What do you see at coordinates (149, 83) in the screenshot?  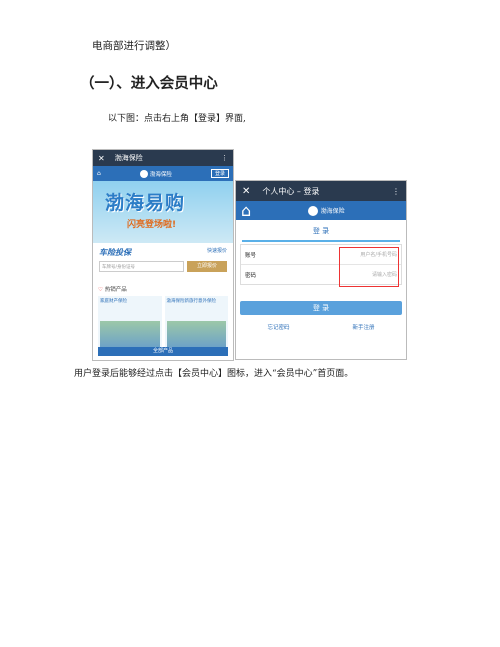 I see `section-heading: （一）、进入会员中心` at bounding box center [149, 83].